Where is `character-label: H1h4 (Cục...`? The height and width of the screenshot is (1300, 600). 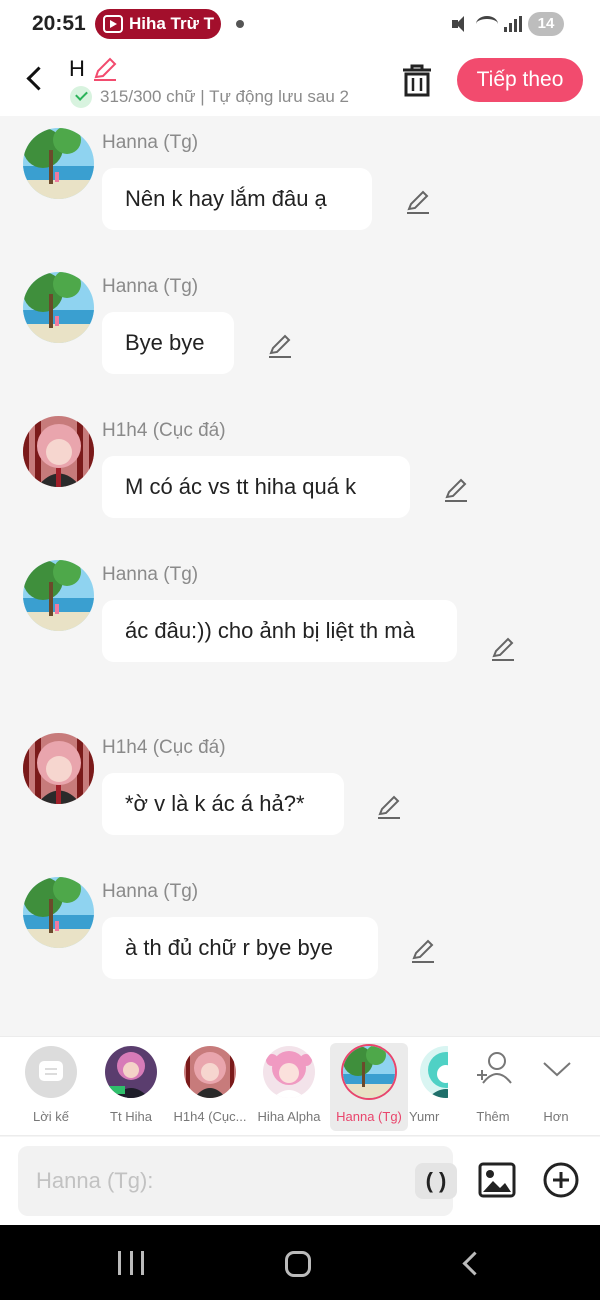 character-label: H1h4 (Cục... is located at coordinates (210, 1116).